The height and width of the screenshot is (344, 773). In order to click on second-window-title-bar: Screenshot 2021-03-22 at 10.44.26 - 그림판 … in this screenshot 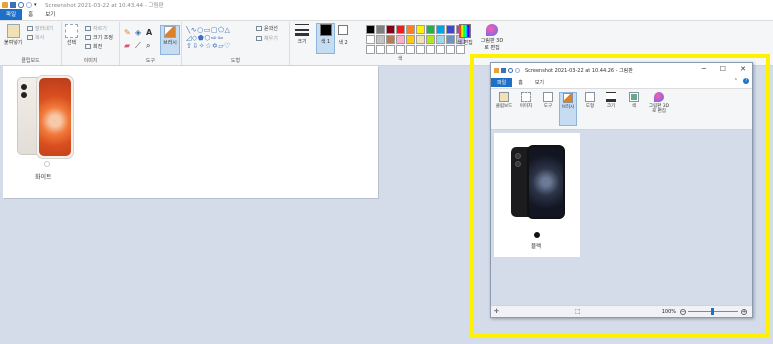, I will do `click(621, 70)`.